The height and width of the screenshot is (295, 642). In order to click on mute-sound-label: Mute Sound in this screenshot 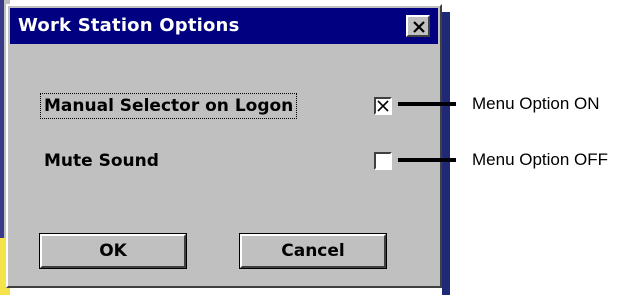, I will do `click(101, 161)`.